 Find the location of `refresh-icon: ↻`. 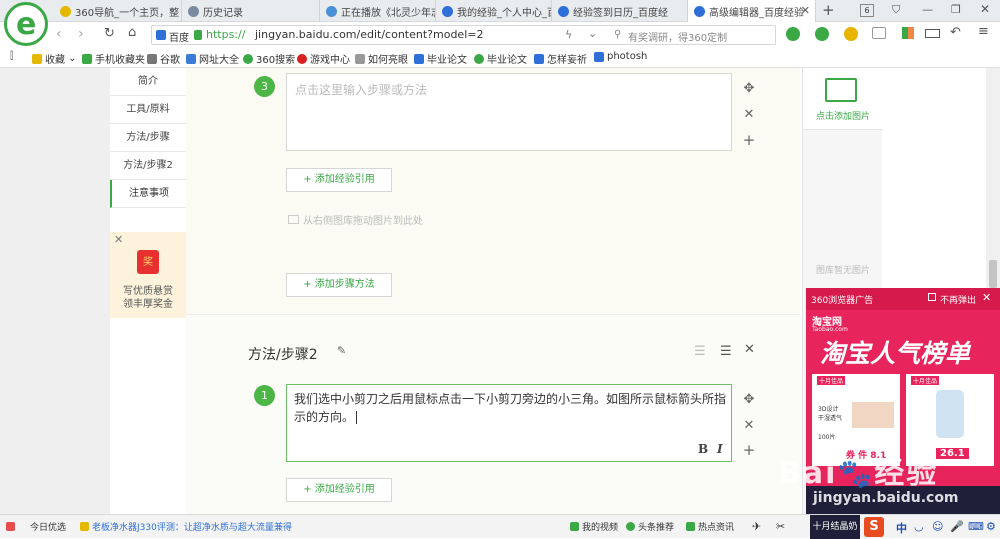

refresh-icon: ↻ is located at coordinates (109, 33).